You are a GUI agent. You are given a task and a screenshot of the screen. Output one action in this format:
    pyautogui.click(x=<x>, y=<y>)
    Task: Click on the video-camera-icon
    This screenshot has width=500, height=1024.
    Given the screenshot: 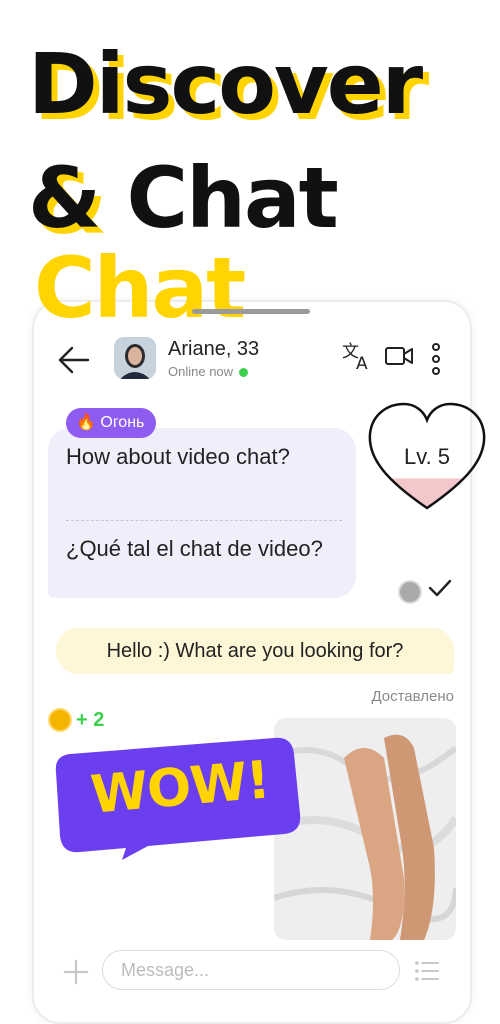 What is the action you would take?
    pyautogui.click(x=399, y=356)
    